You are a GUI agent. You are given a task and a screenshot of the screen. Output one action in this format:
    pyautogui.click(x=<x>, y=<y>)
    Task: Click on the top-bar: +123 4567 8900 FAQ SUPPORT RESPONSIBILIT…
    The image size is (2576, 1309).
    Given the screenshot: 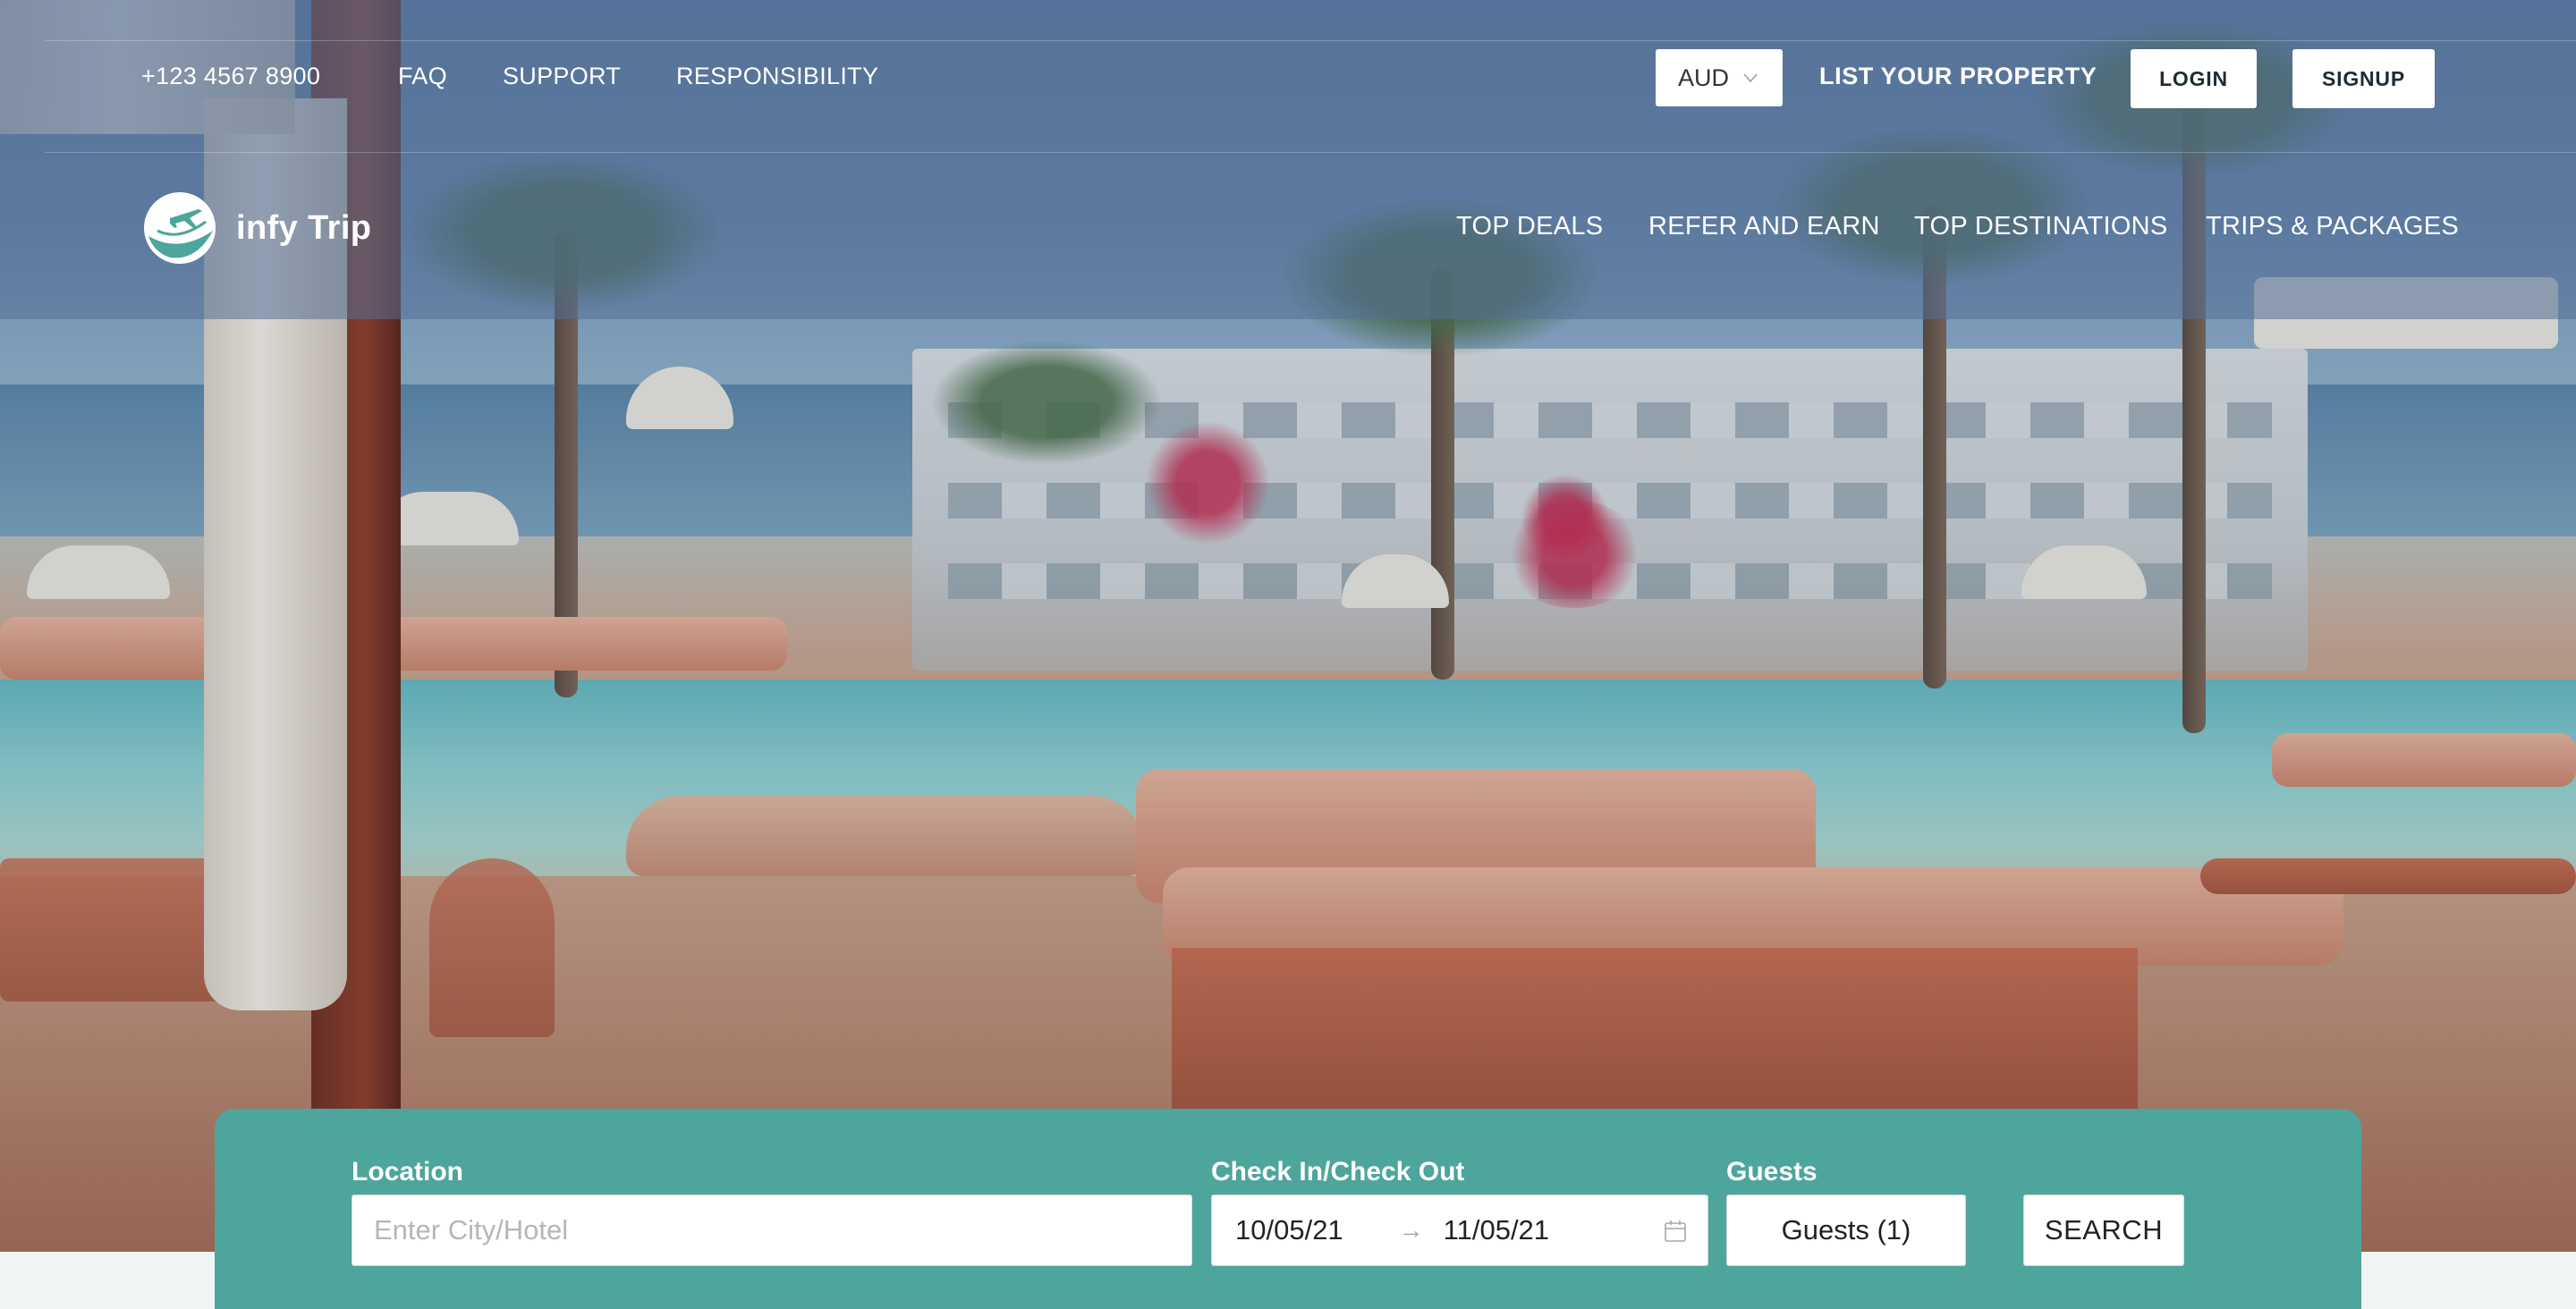 What is the action you would take?
    pyautogui.click(x=1288, y=78)
    